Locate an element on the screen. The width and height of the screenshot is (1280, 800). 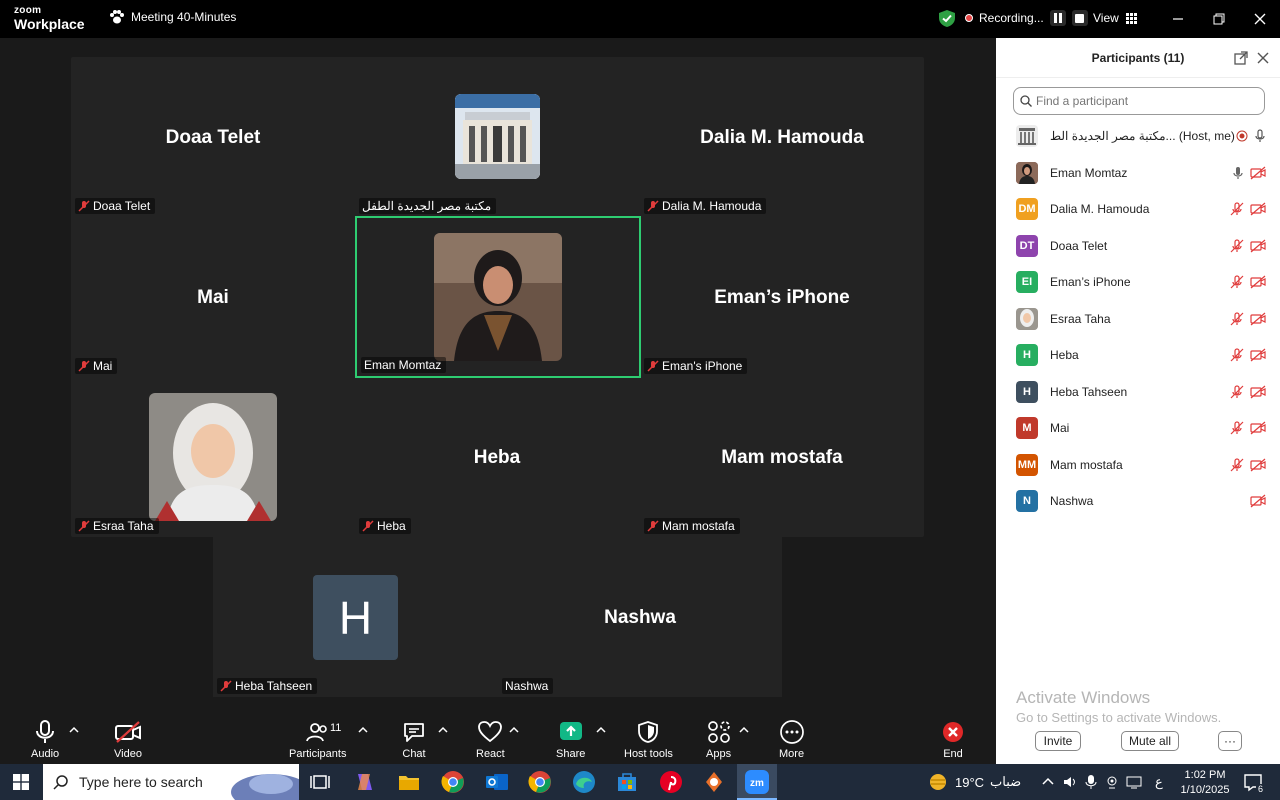
speaker-icon is located at coordinates (1070, 782).